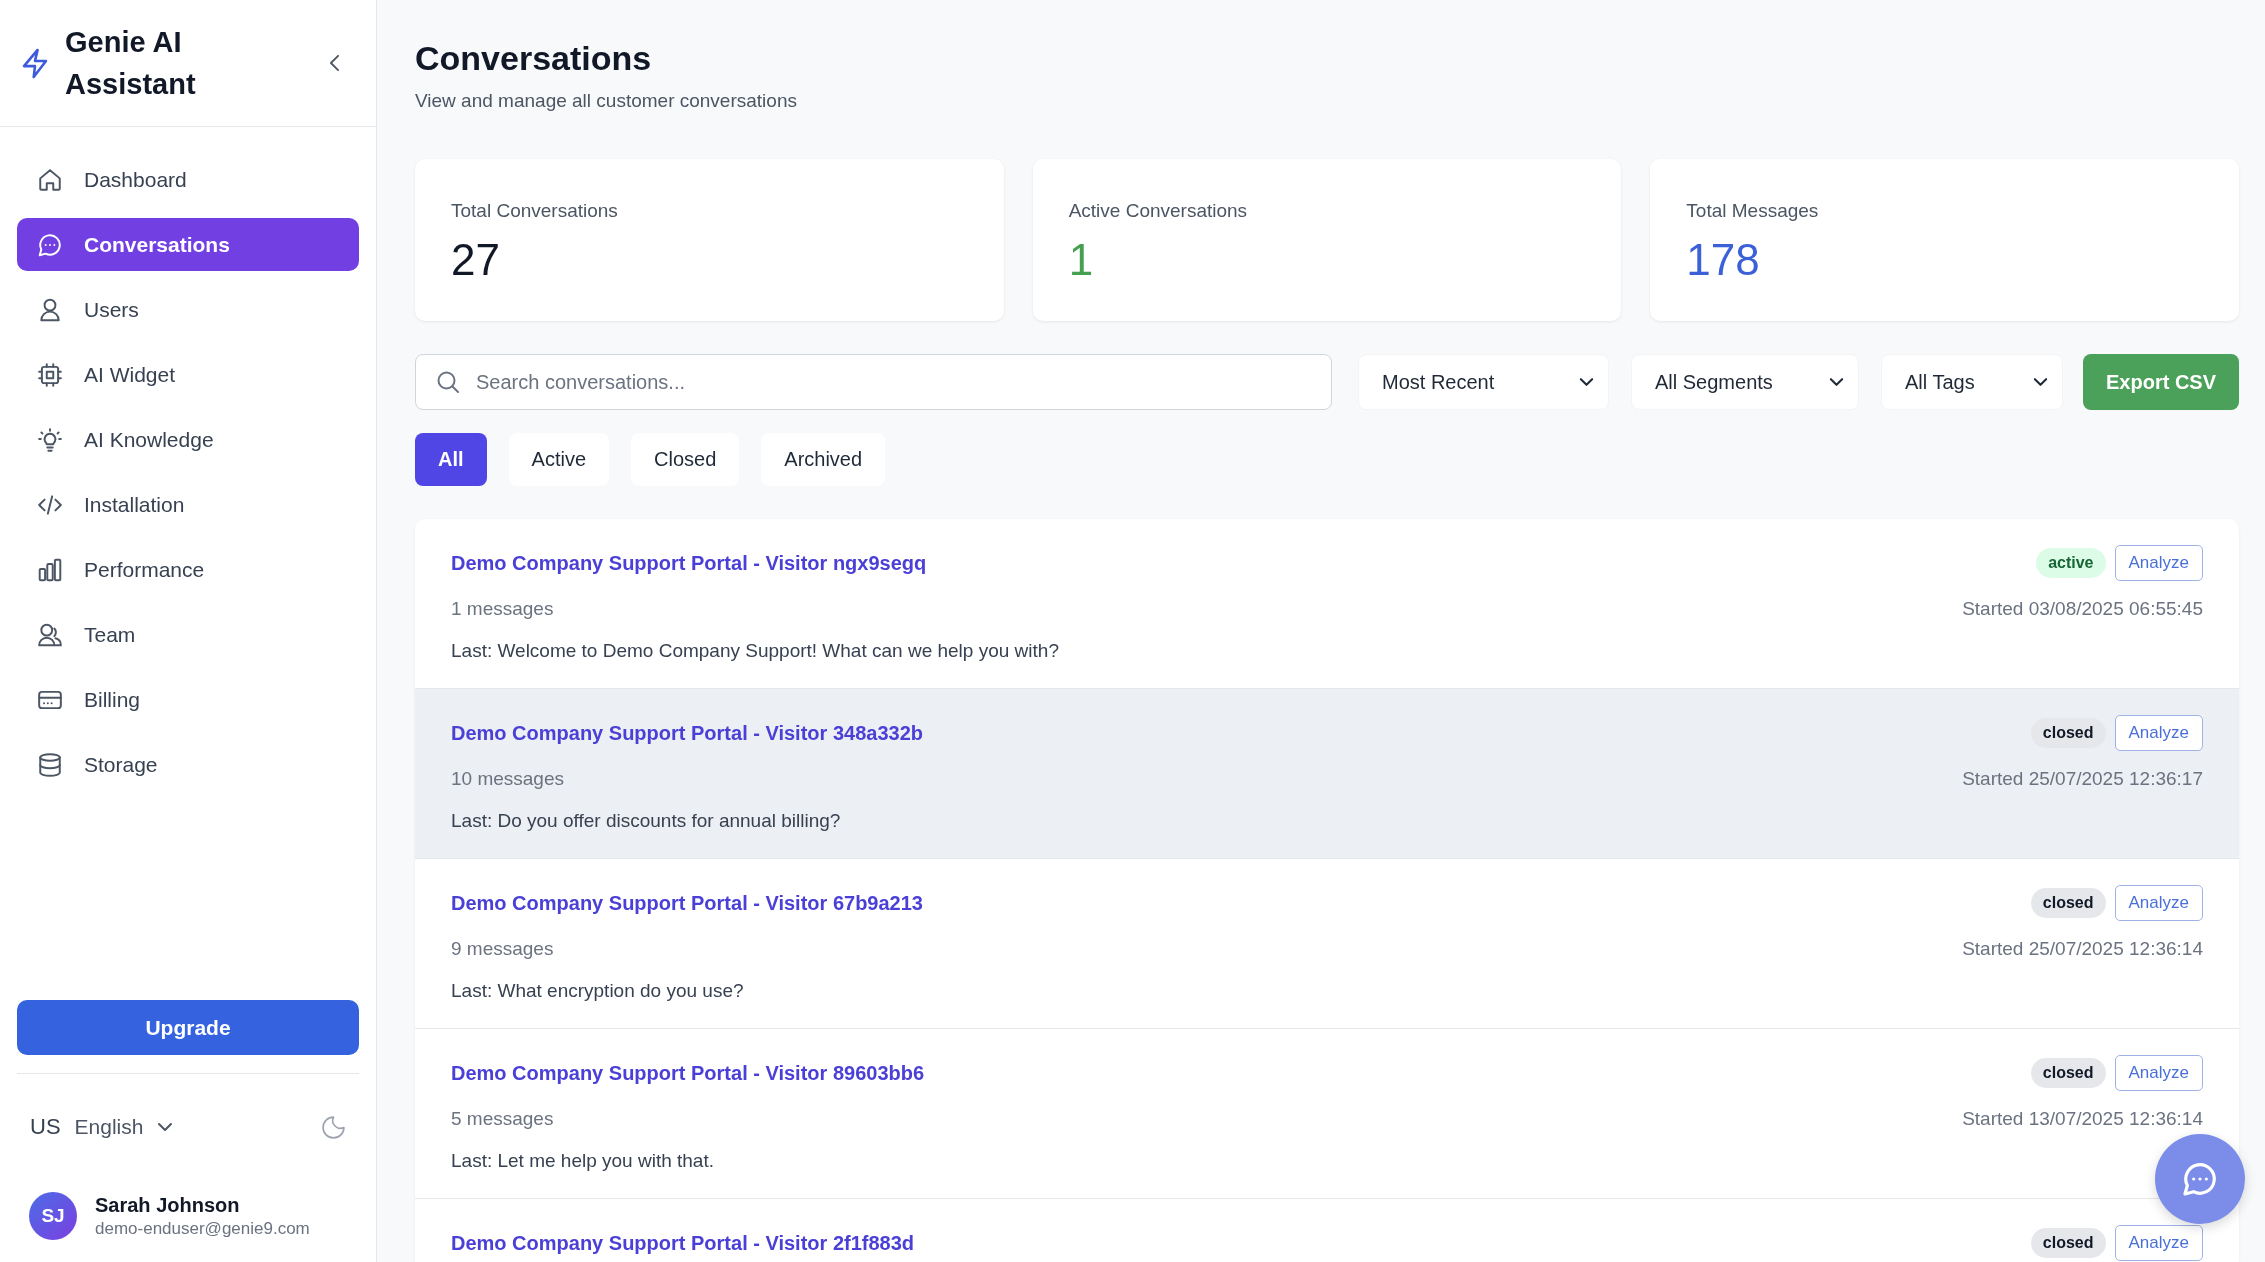 The width and height of the screenshot is (2265, 1262). I want to click on chip-icon, so click(50, 374).